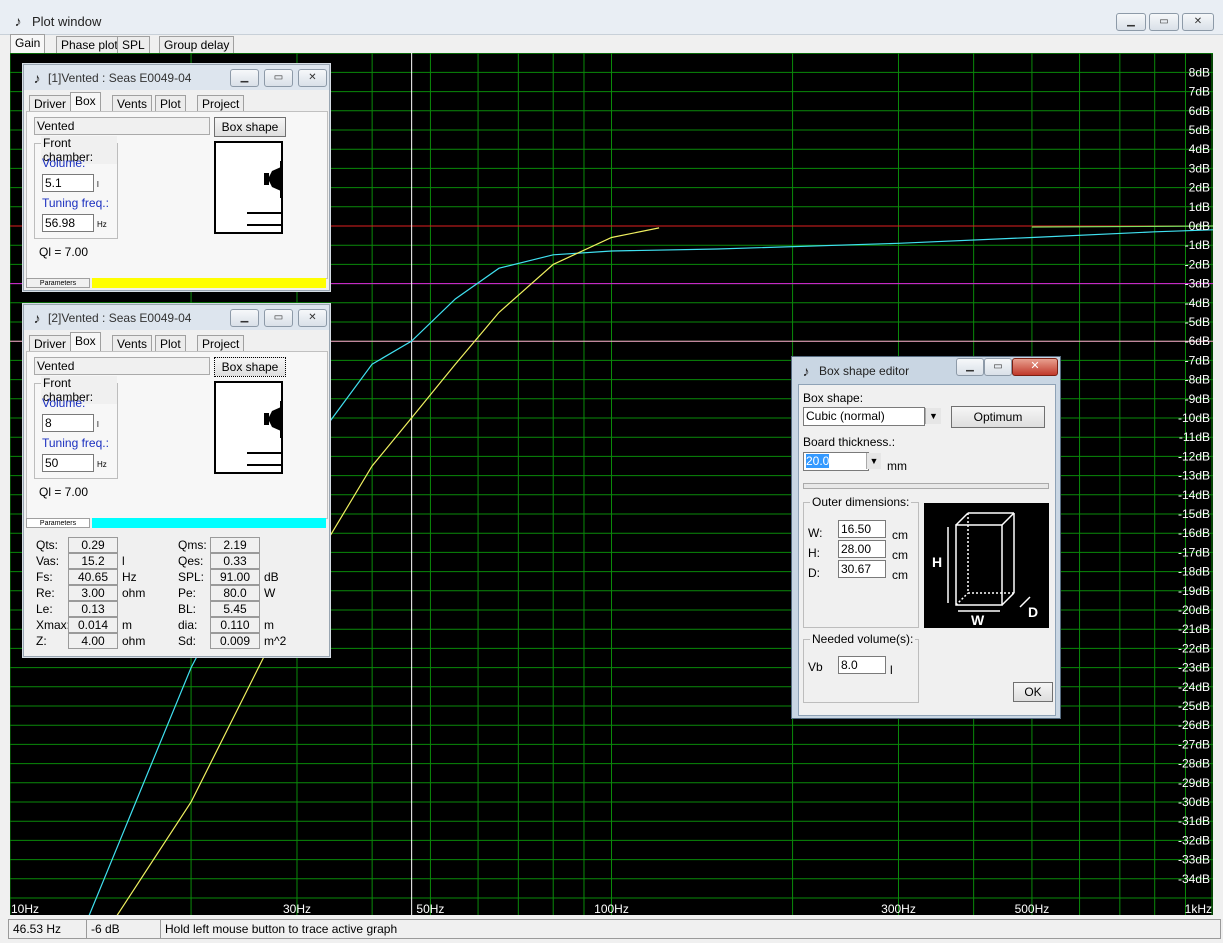 Image resolution: width=1223 pixels, height=943 pixels. What do you see at coordinates (275, 641) in the screenshot?
I see `param-unit: m^2` at bounding box center [275, 641].